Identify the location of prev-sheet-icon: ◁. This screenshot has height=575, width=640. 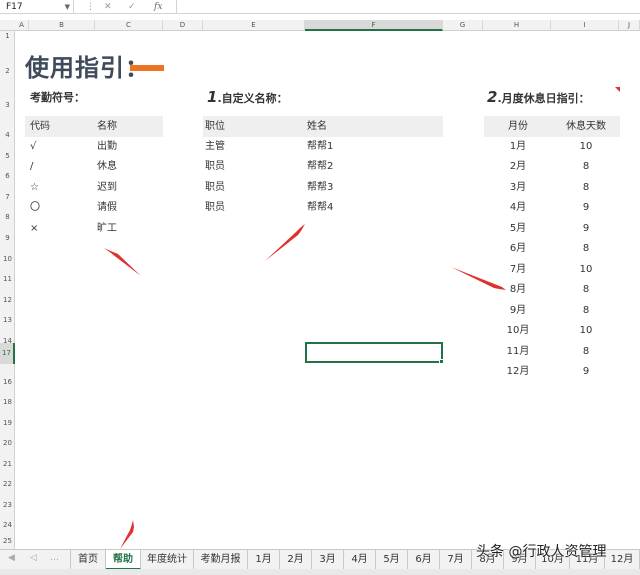
(33, 558).